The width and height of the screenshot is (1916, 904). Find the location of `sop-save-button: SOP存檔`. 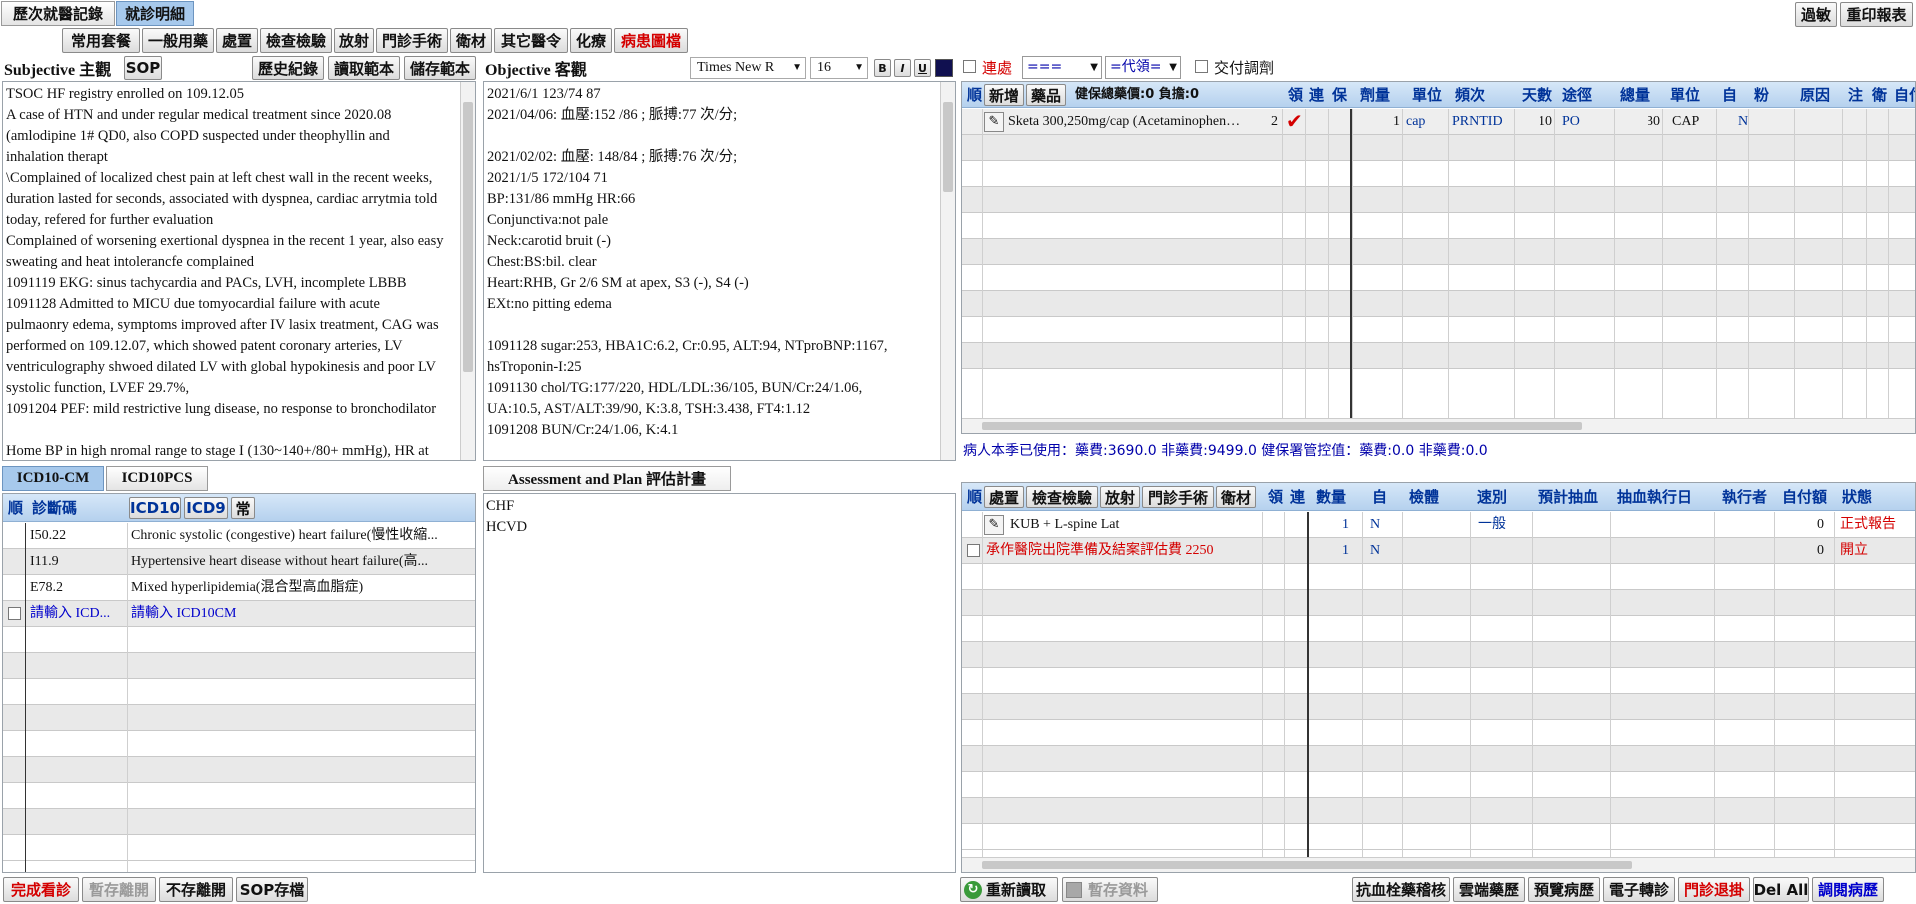

sop-save-button: SOP存檔 is located at coordinates (272, 889).